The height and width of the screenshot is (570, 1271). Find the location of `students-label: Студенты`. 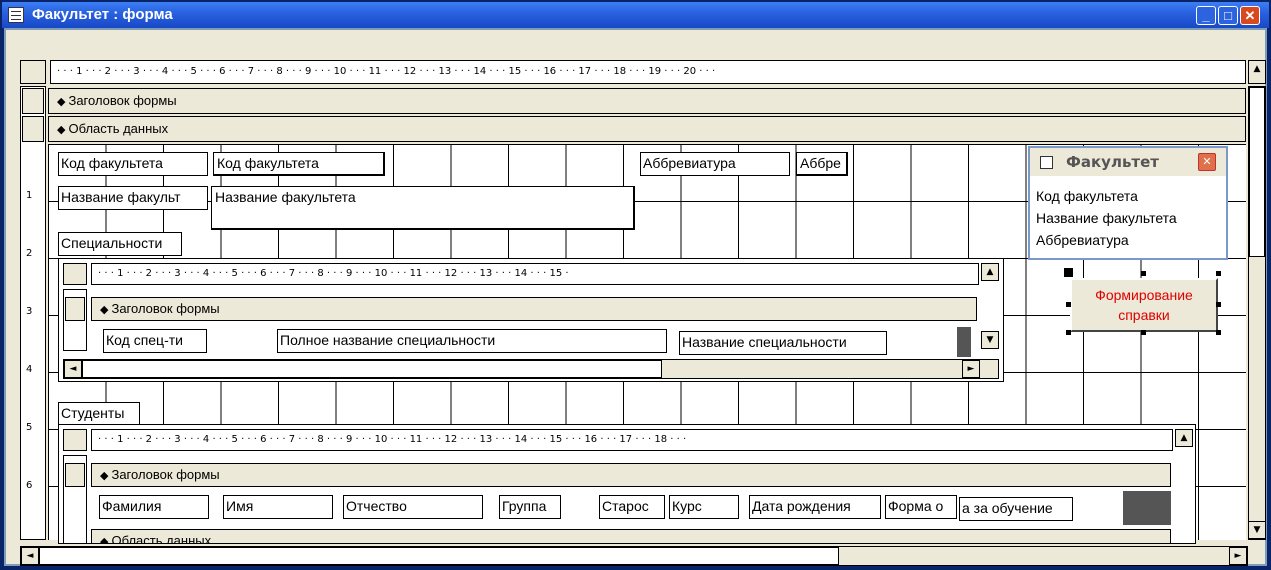

students-label: Студенты is located at coordinates (99, 414).